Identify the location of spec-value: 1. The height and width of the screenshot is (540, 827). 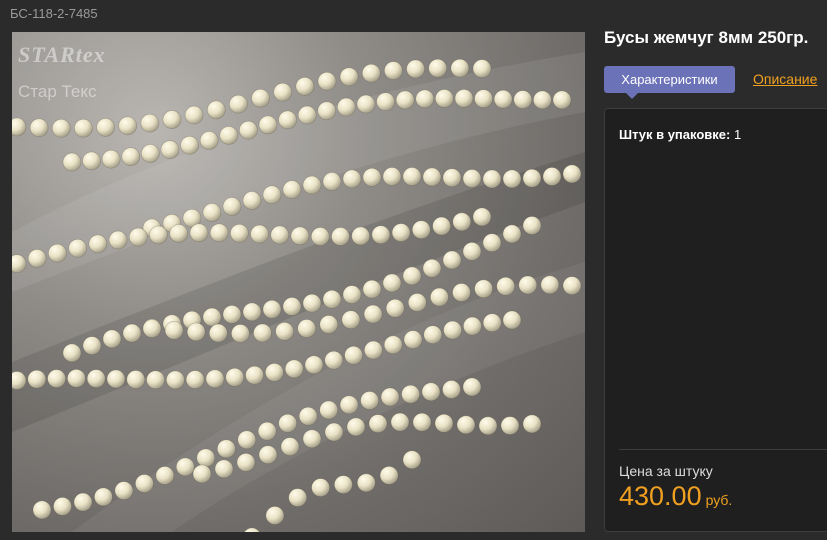
(737, 134).